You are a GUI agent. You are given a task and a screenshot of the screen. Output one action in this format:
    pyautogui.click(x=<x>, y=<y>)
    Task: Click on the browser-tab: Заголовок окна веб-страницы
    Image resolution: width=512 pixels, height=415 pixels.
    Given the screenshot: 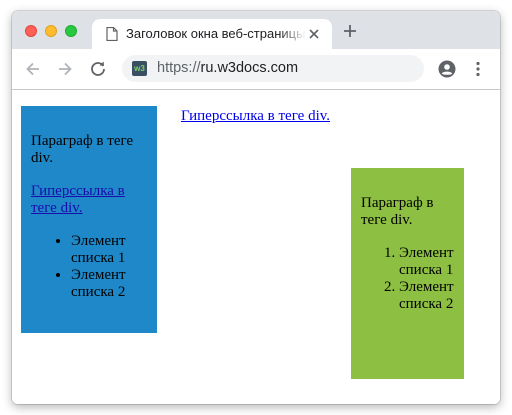 What is the action you would take?
    pyautogui.click(x=212, y=34)
    